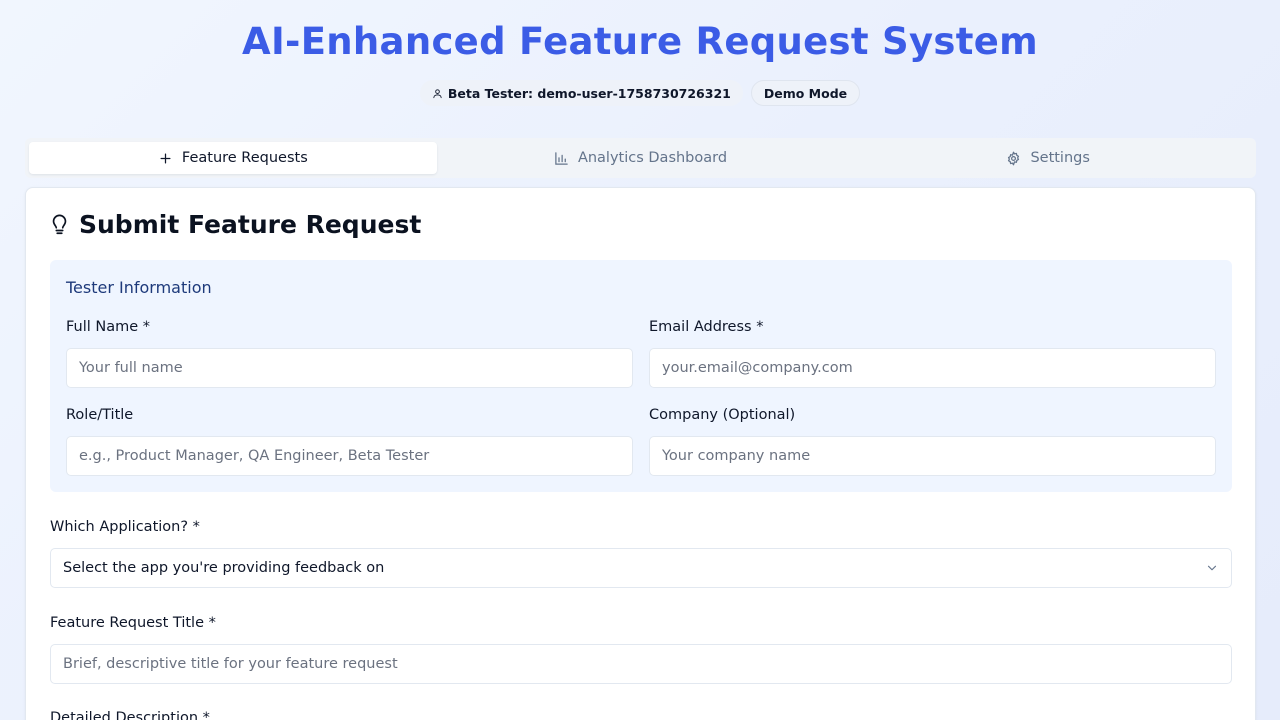  I want to click on demo-mode-label: Demo Mode, so click(805, 93).